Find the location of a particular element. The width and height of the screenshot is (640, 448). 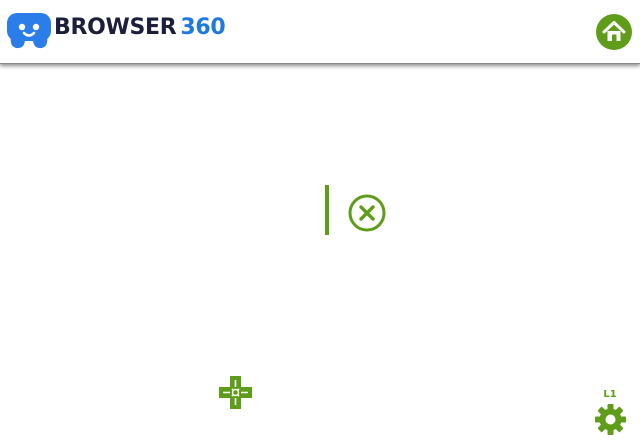

app-title-number: 360 is located at coordinates (203, 27).